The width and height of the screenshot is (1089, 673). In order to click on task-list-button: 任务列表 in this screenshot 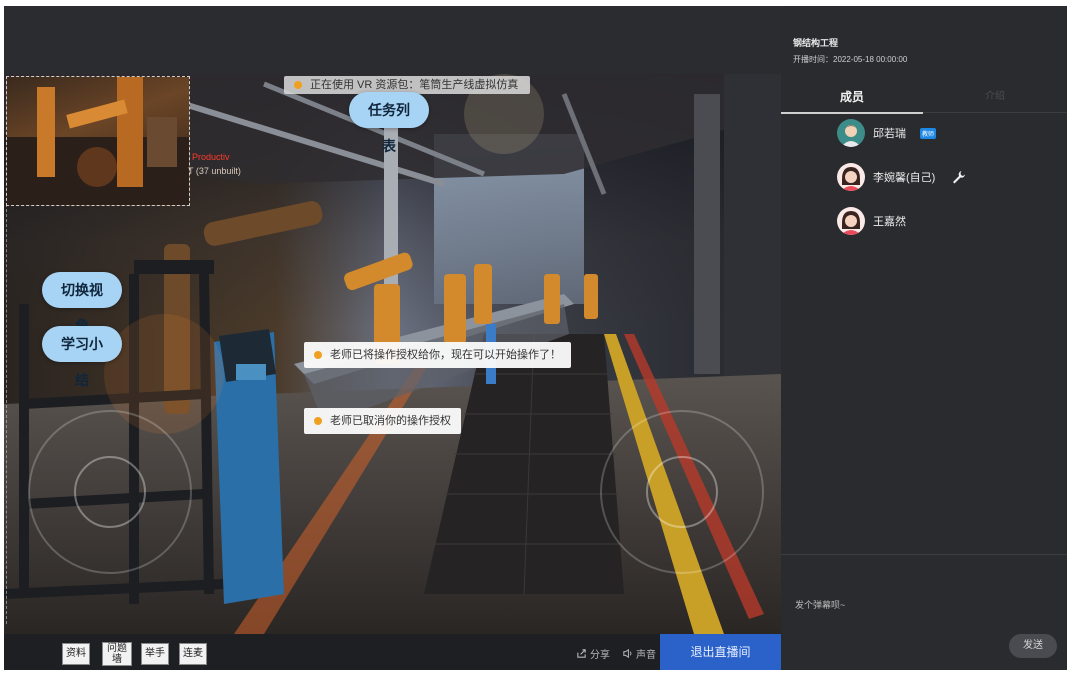, I will do `click(389, 123)`.